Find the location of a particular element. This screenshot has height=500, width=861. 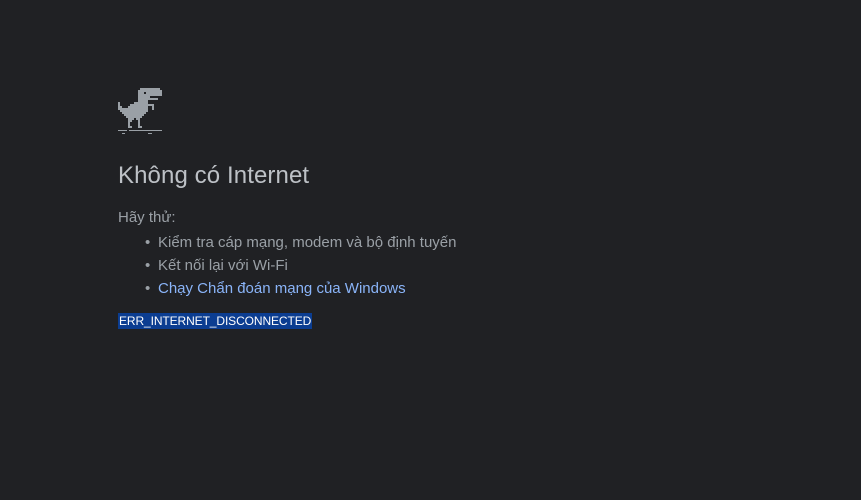

offline-dino-icon is located at coordinates (140, 111).